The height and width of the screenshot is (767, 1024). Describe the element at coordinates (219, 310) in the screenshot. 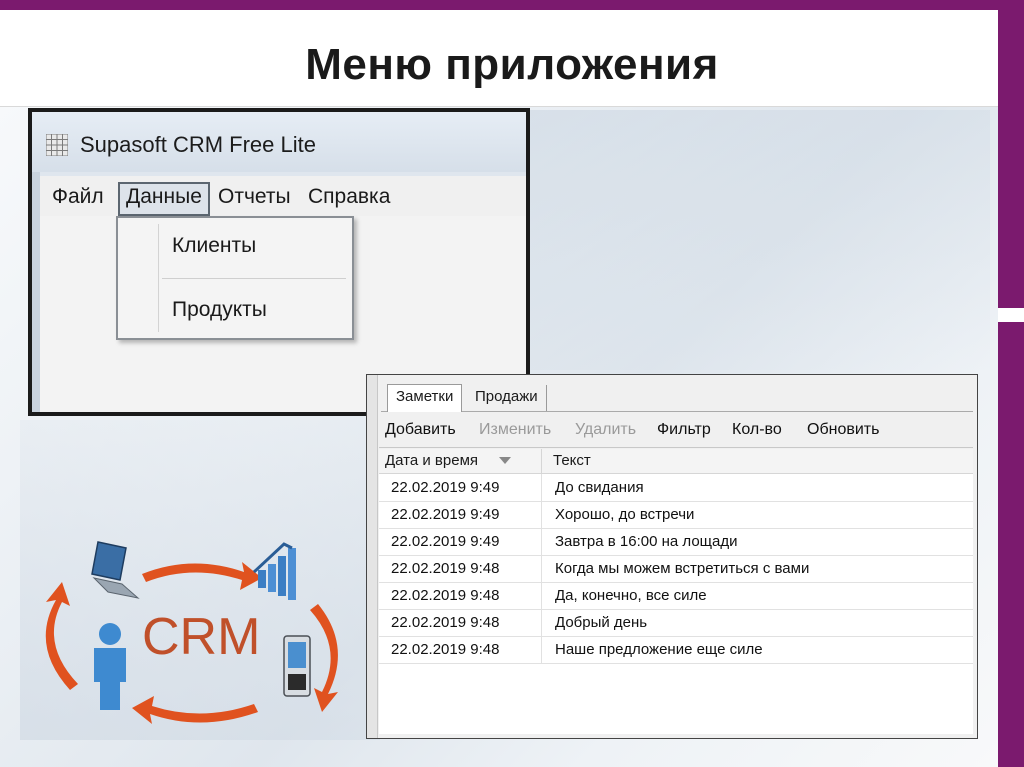

I see `menu-item-products: Продукты` at that location.